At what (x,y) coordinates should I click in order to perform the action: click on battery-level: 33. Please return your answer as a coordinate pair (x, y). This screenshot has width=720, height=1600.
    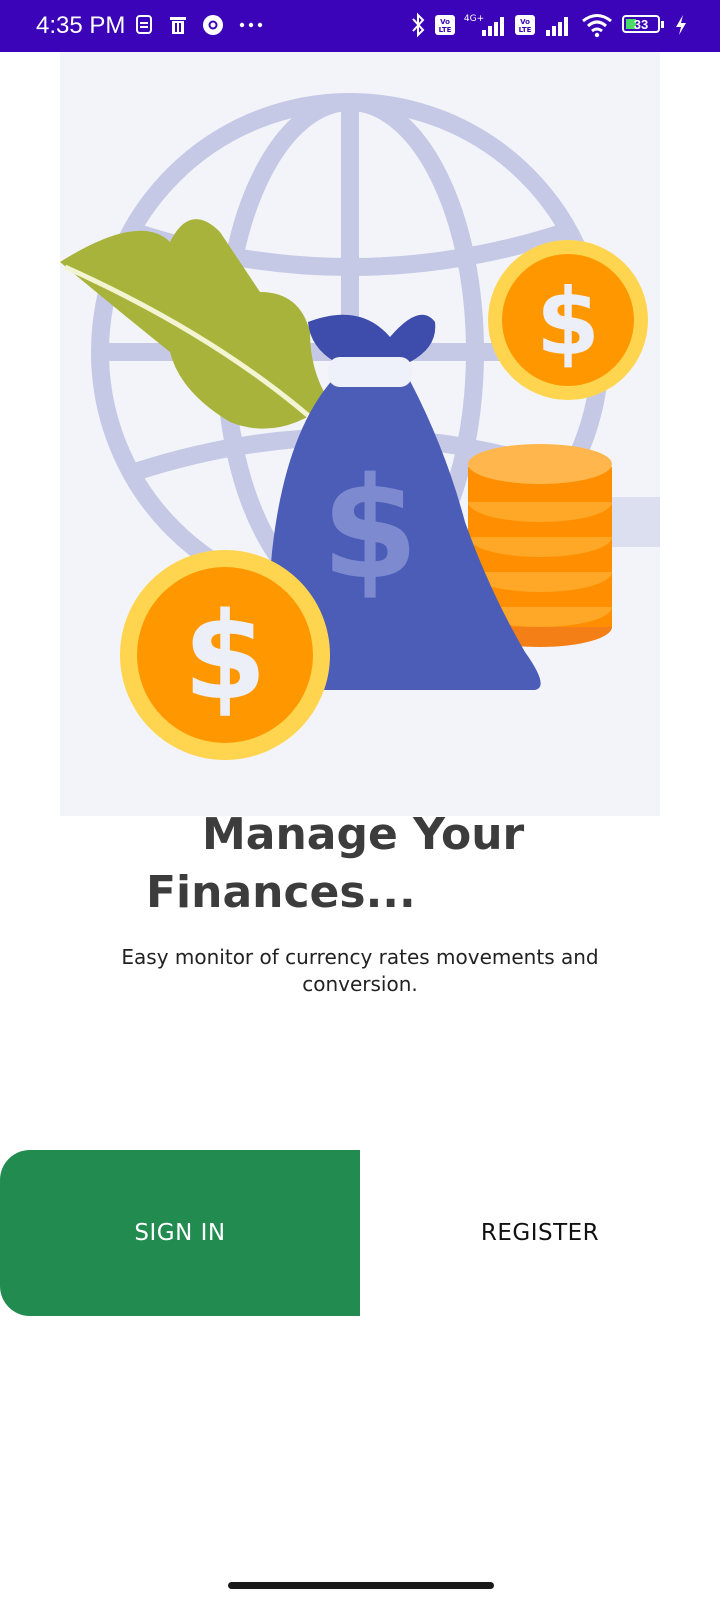
    Looking at the image, I should click on (641, 24).